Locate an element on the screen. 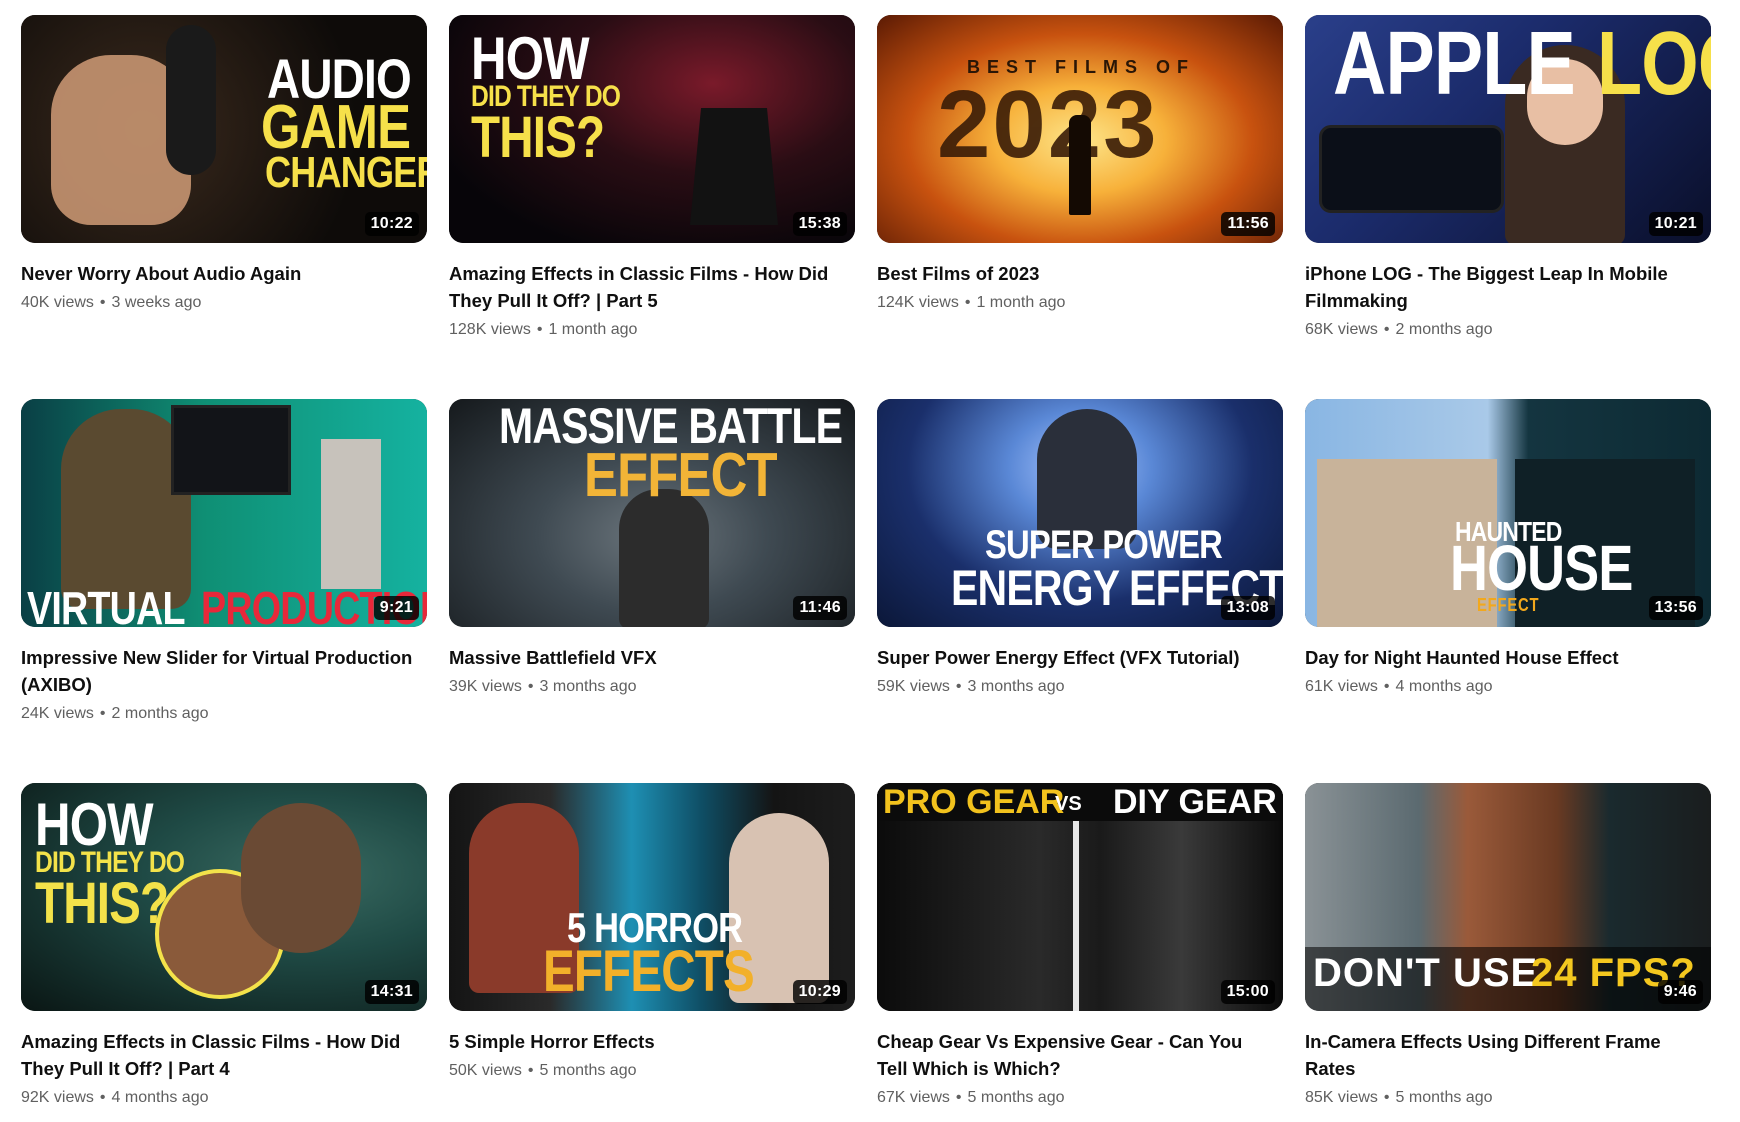  thumbnail-caption: DON'T USE is located at coordinates (1426, 973).